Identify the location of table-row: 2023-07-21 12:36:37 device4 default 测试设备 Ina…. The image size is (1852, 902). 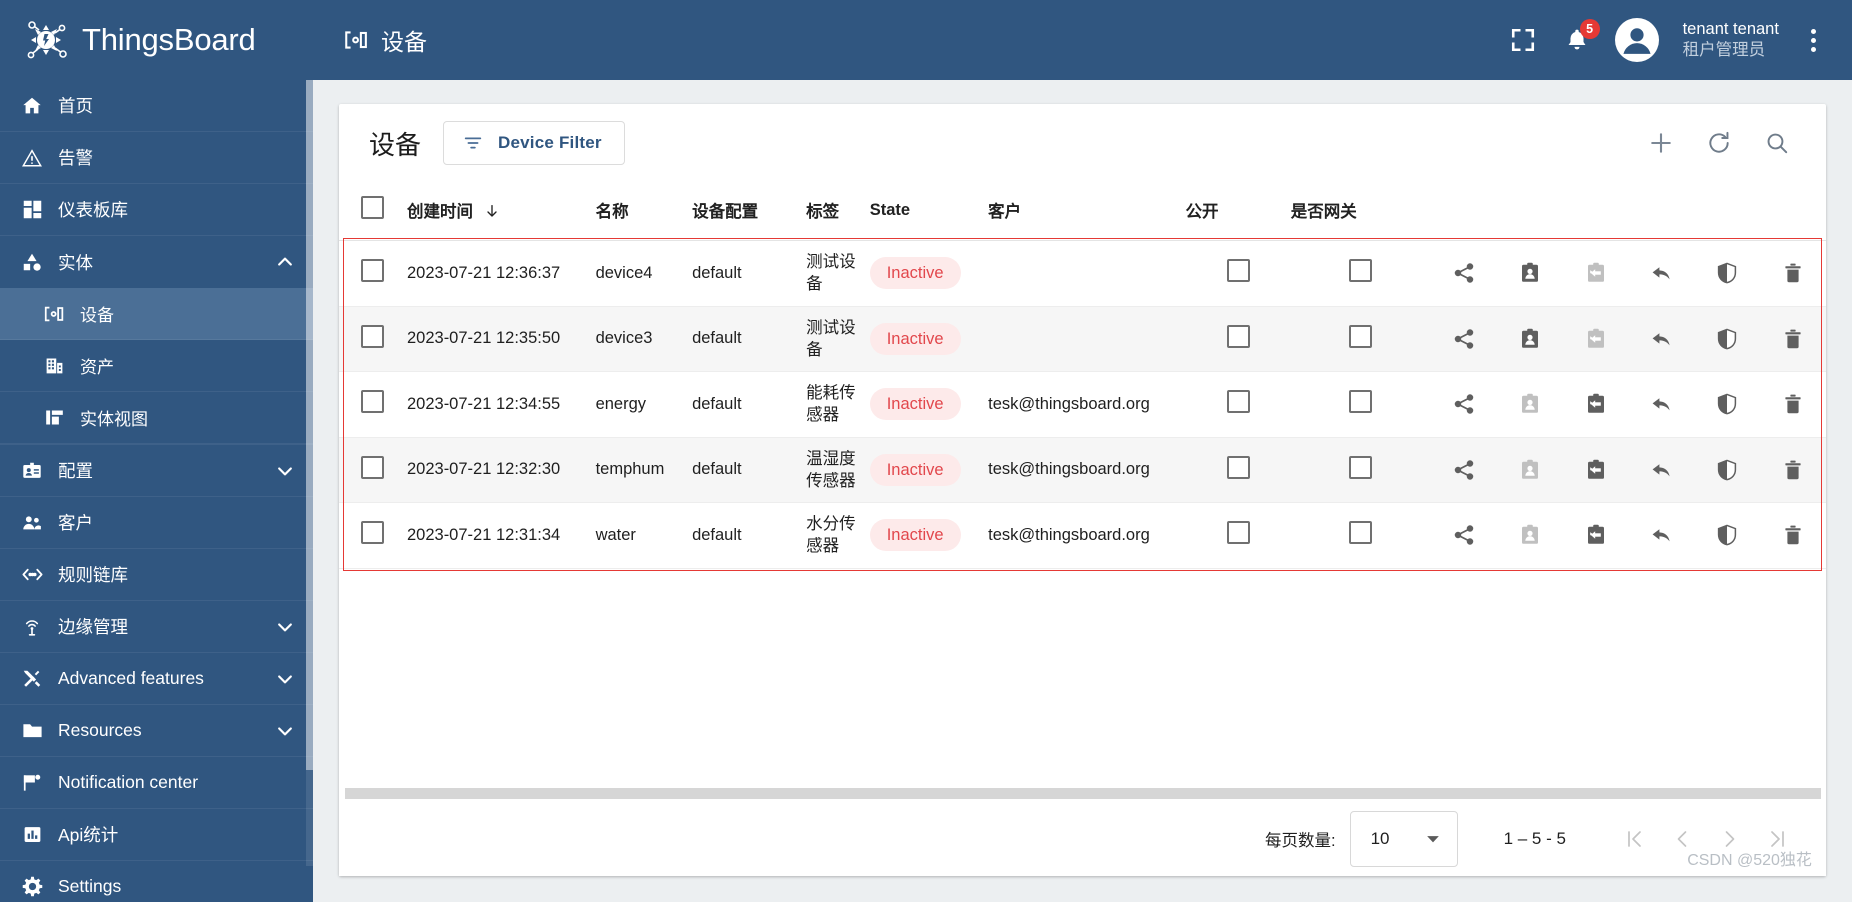
(1082, 273).